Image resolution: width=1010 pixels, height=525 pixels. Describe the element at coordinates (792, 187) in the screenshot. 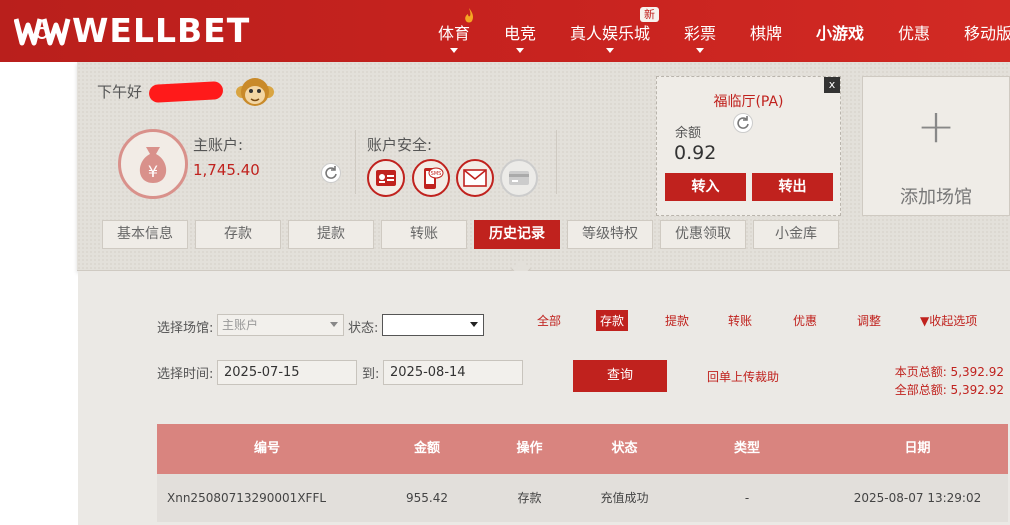

I see `transfer-out-button: 转出` at that location.